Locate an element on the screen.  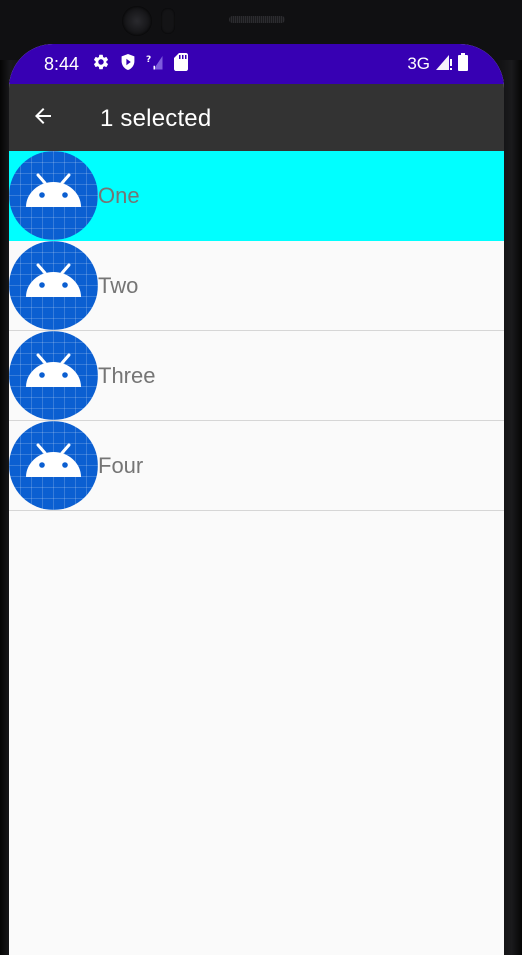
list-item: Three is located at coordinates (256, 376).